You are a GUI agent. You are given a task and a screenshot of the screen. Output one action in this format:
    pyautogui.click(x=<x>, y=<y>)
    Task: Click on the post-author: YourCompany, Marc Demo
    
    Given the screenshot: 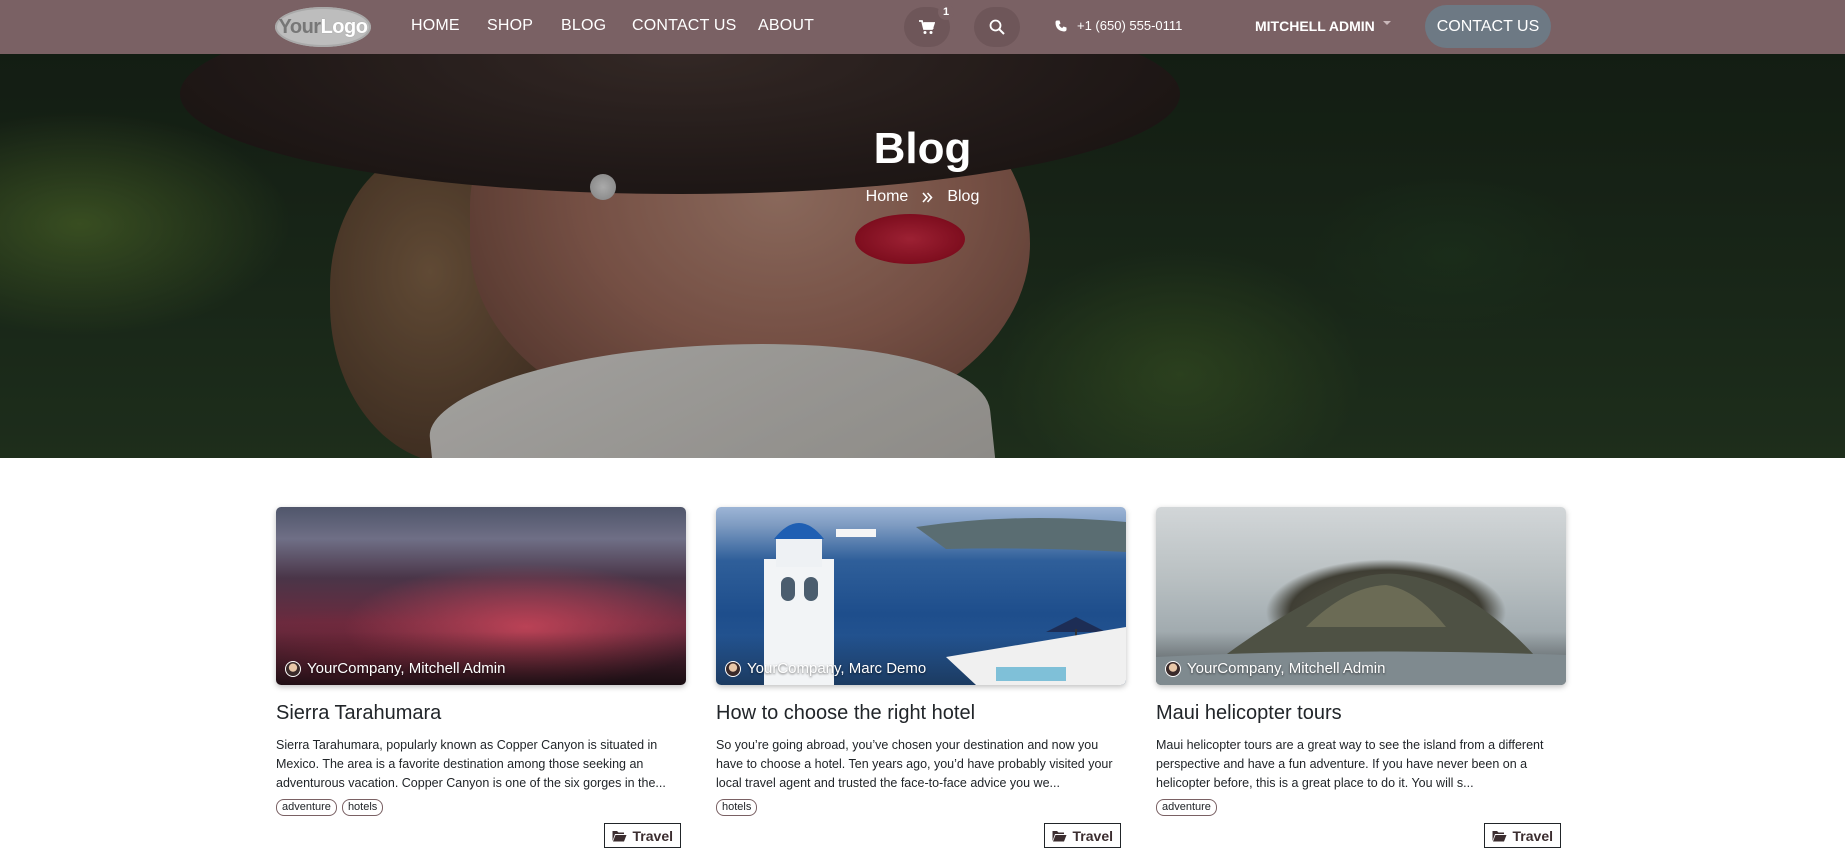 What is the action you would take?
    pyautogui.click(x=825, y=668)
    